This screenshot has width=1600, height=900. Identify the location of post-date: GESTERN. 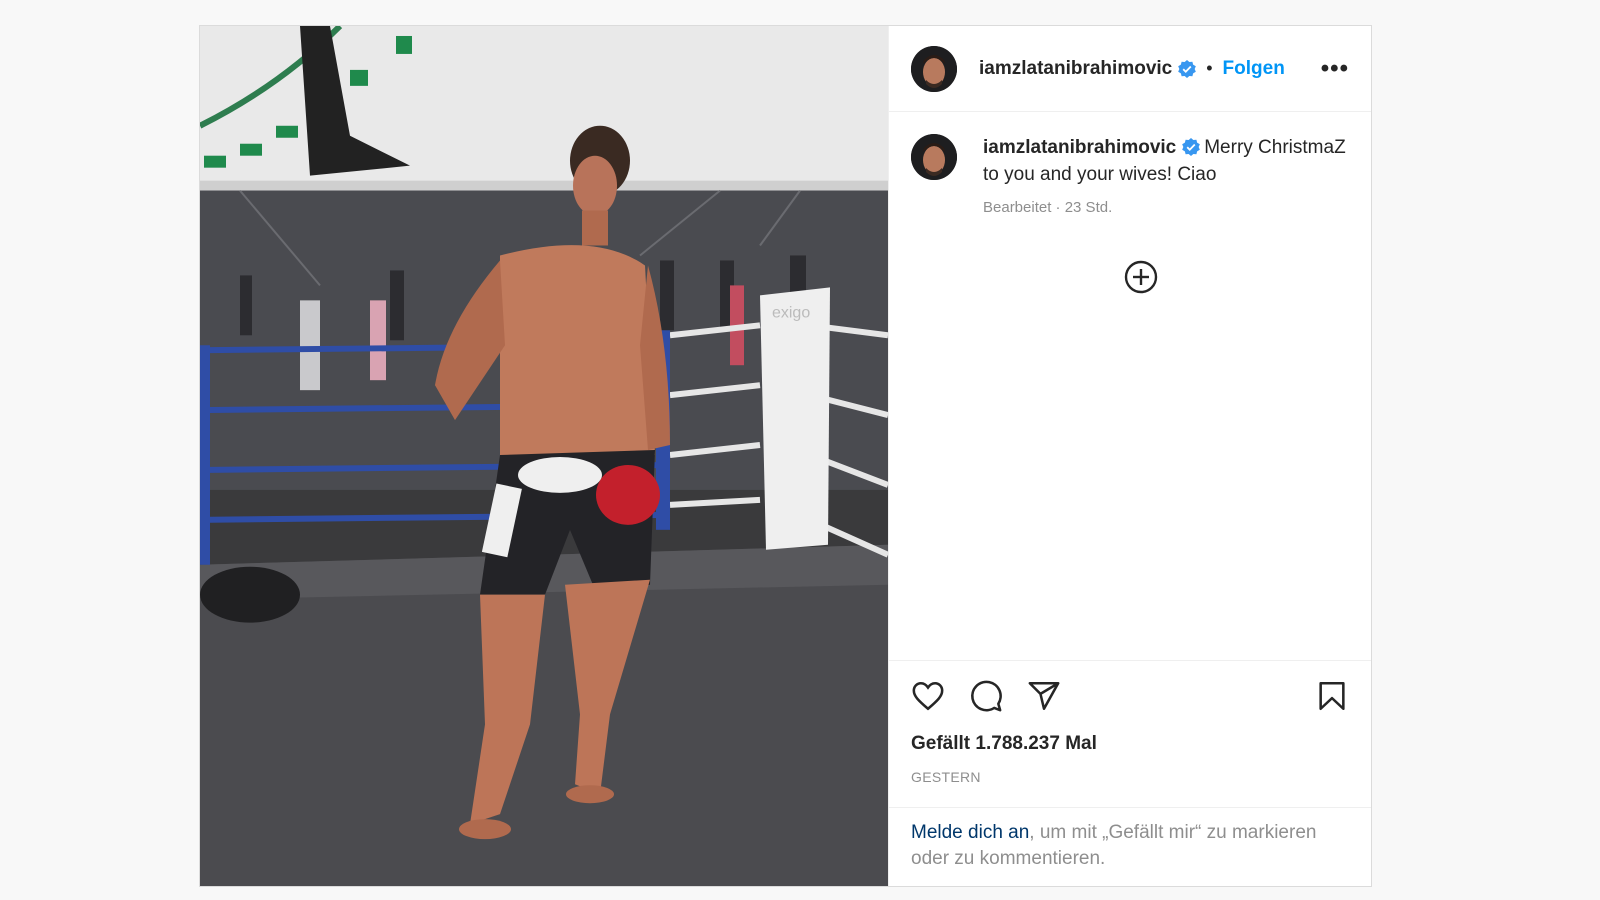
(946, 777).